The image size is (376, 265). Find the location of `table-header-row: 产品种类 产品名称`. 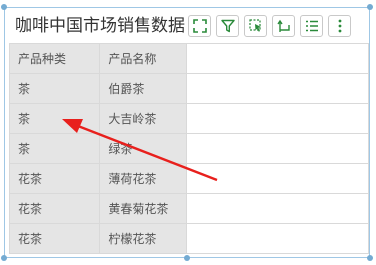

table-header-row: 产品种类 产品名称 is located at coordinates (188, 58).